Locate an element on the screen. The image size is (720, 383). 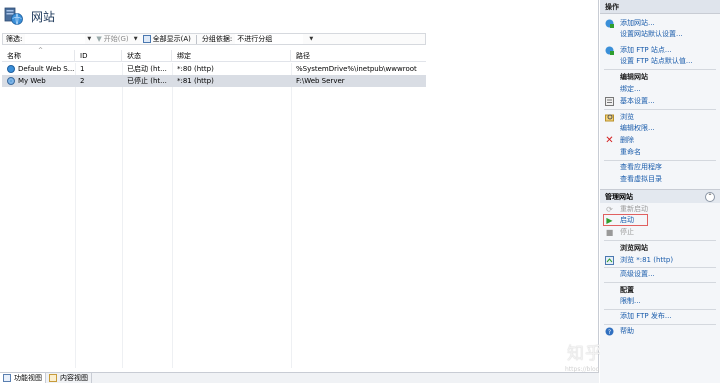
column-header-id: ID is located at coordinates (98, 56).